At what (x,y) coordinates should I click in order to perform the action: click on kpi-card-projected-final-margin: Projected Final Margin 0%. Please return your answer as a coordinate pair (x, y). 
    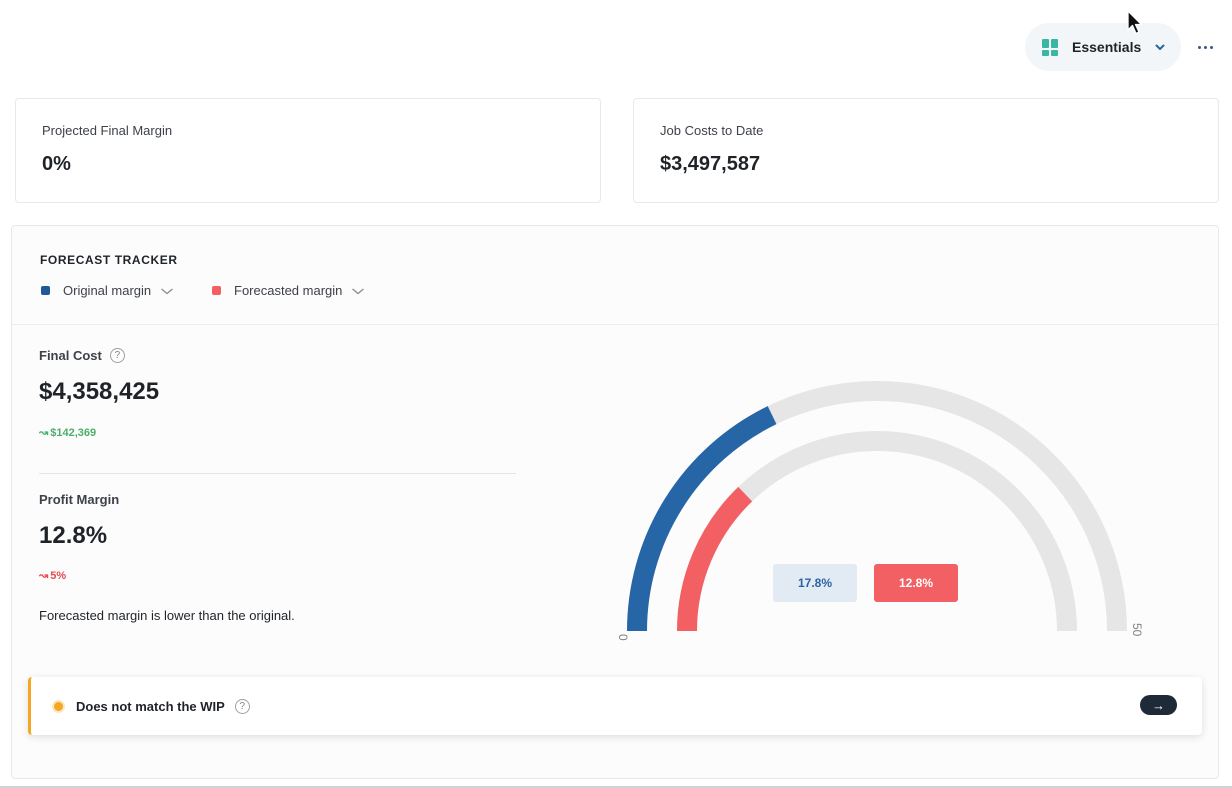
    Looking at the image, I should click on (308, 150).